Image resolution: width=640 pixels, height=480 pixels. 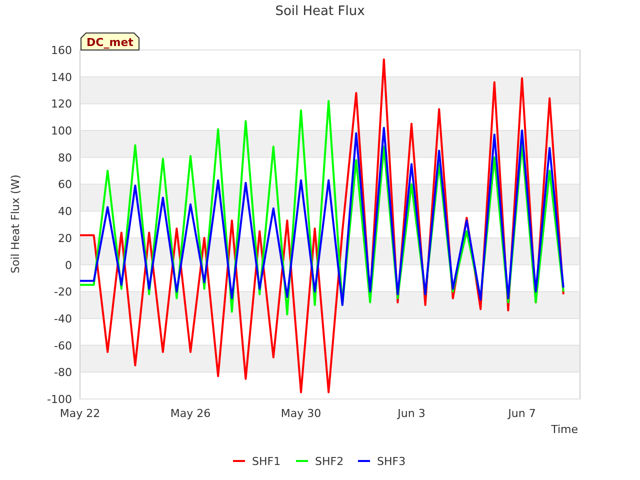 I want to click on axis-tick-label: Jun 3, so click(x=412, y=413).